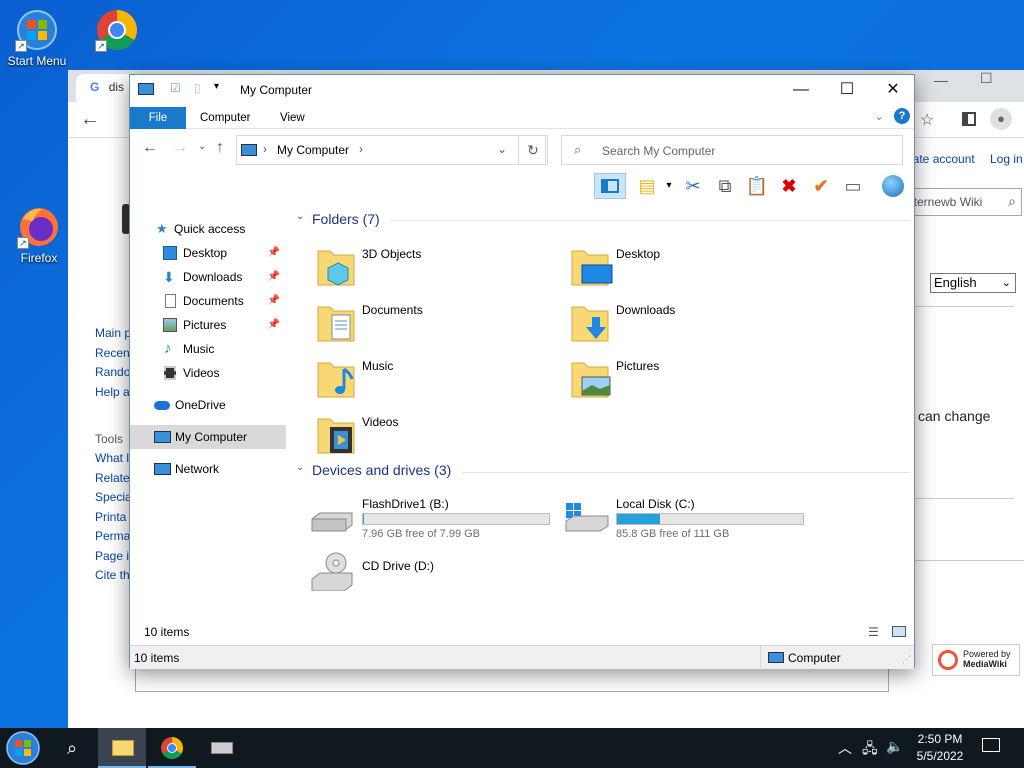  I want to click on taskbar-file-explorer, so click(122, 748).